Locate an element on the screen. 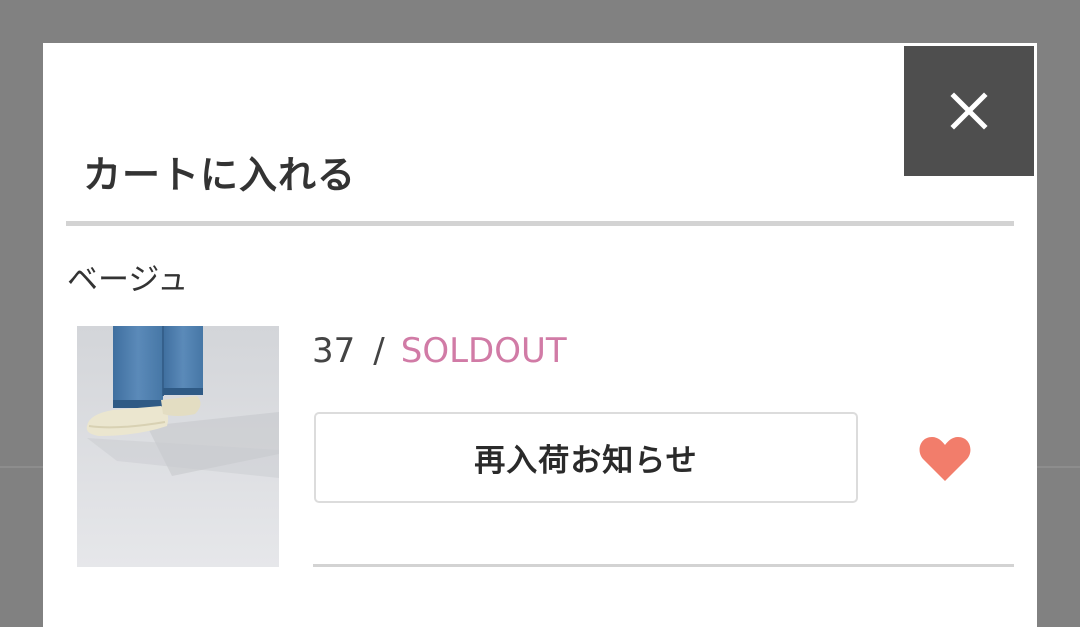  stock-status: SOLDOUT is located at coordinates (483, 351).